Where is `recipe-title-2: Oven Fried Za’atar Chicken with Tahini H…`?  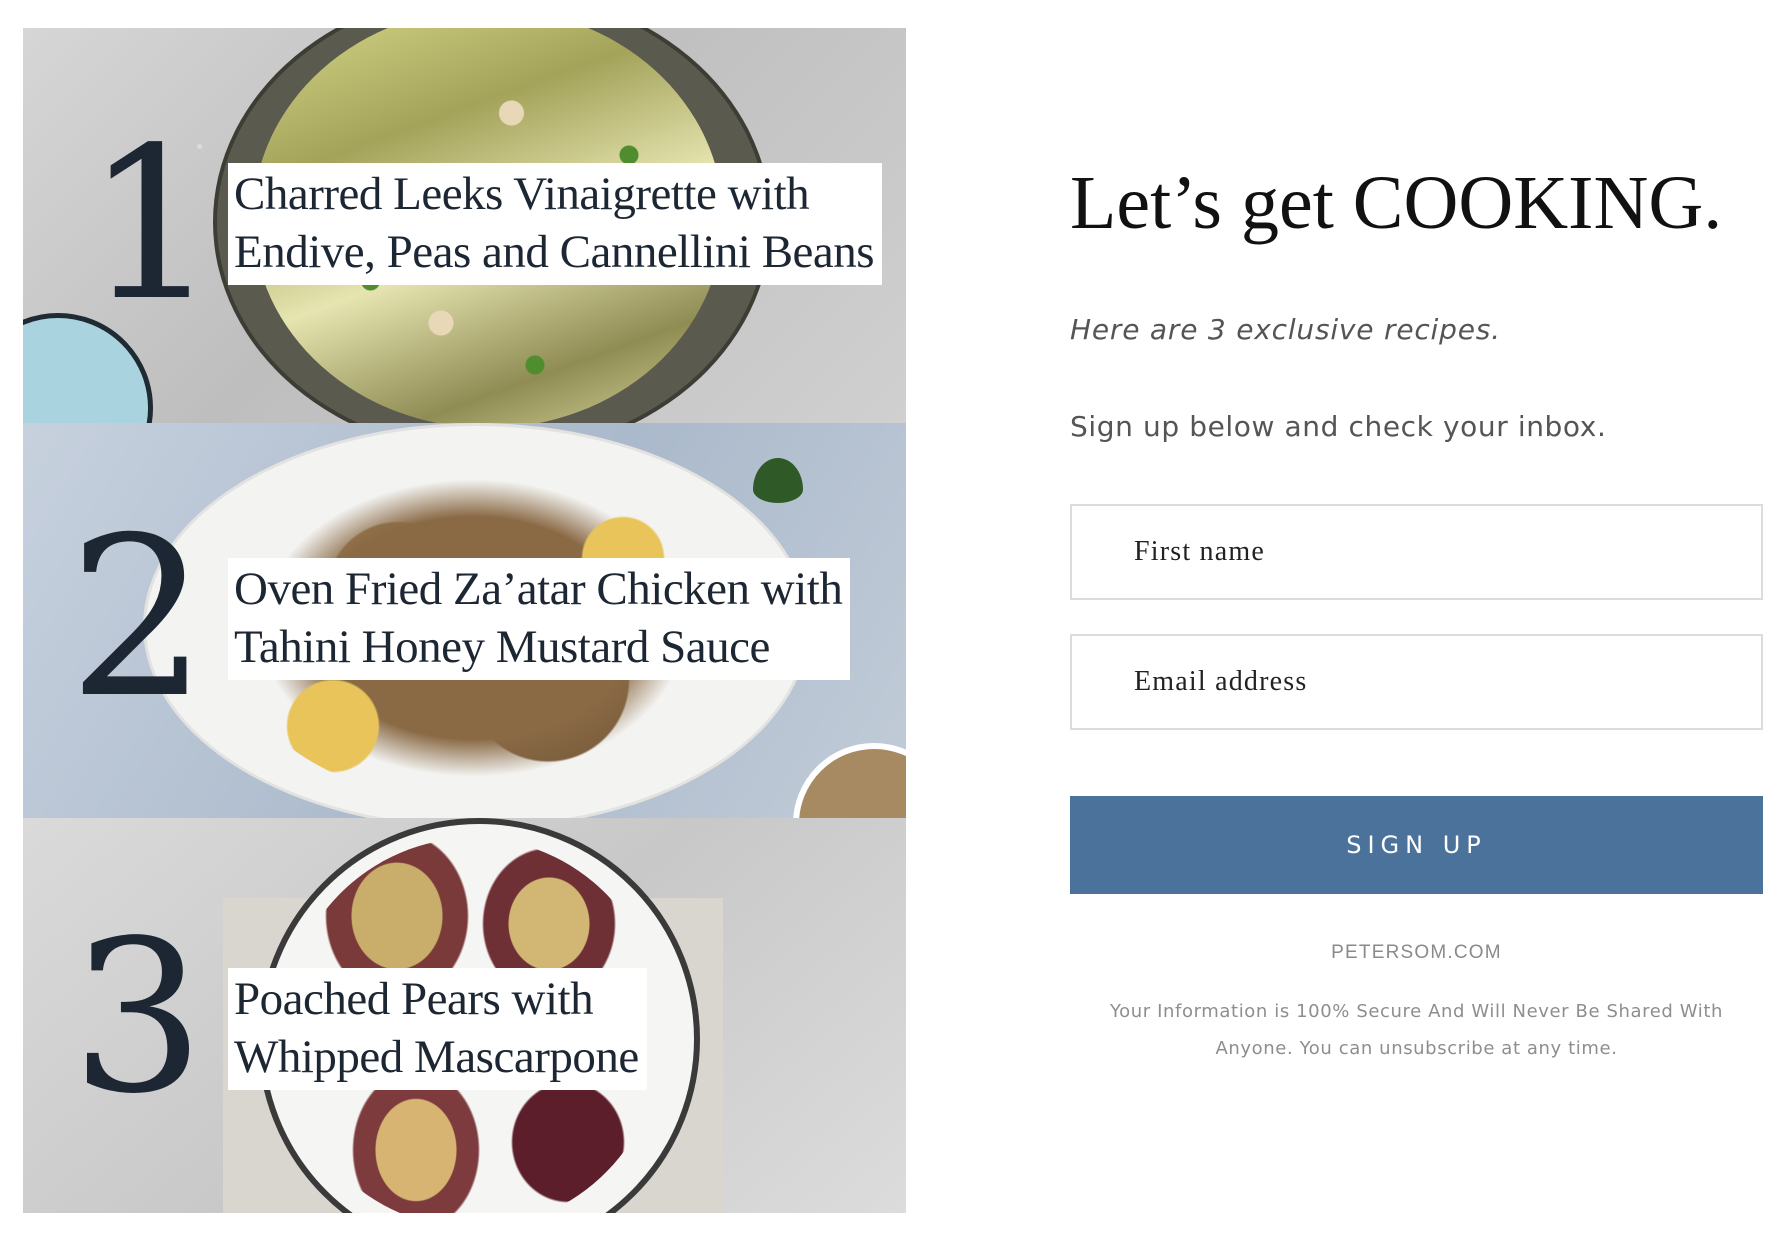
recipe-title-2: Oven Fried Za’atar Chicken with Tahini H… is located at coordinates (539, 619).